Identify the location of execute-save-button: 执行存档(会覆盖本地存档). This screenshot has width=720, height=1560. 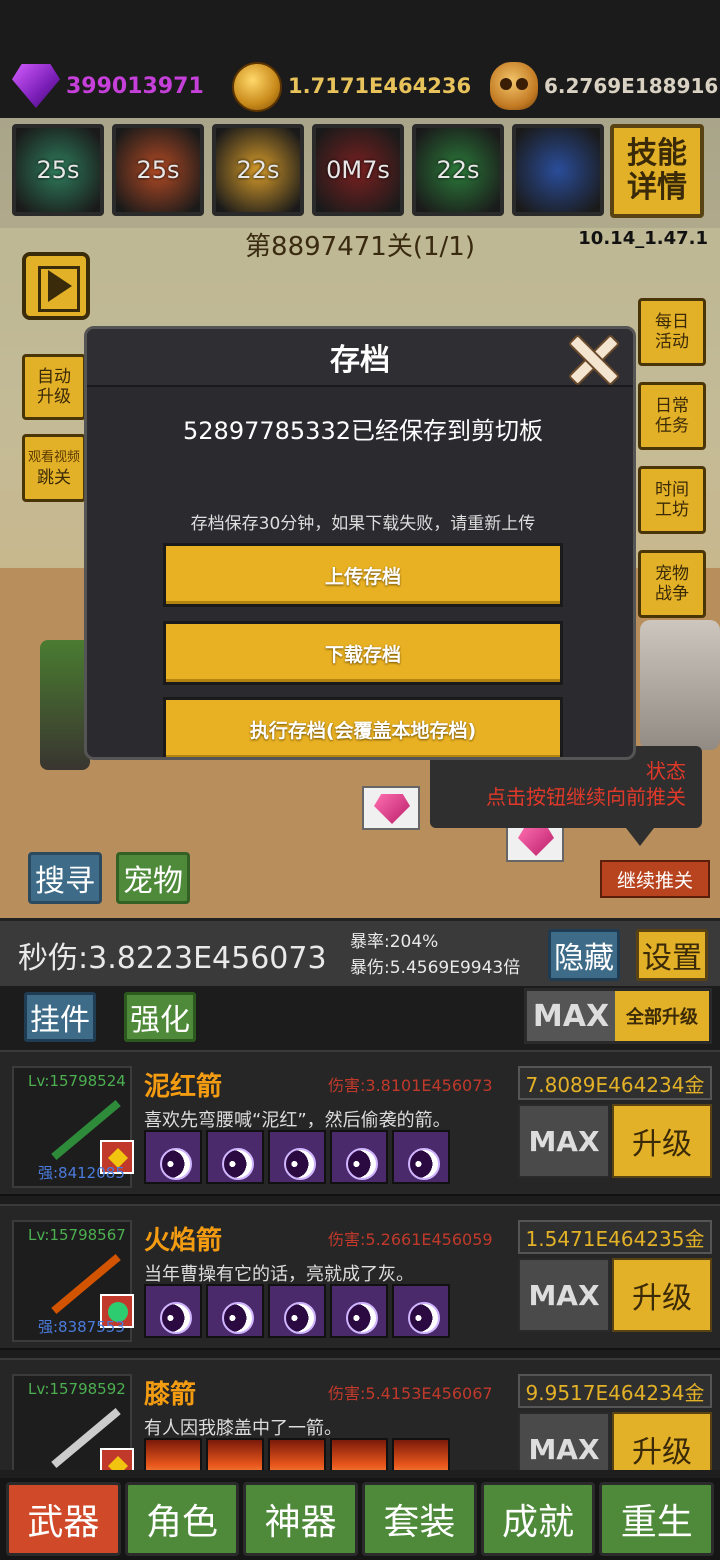
(363, 727).